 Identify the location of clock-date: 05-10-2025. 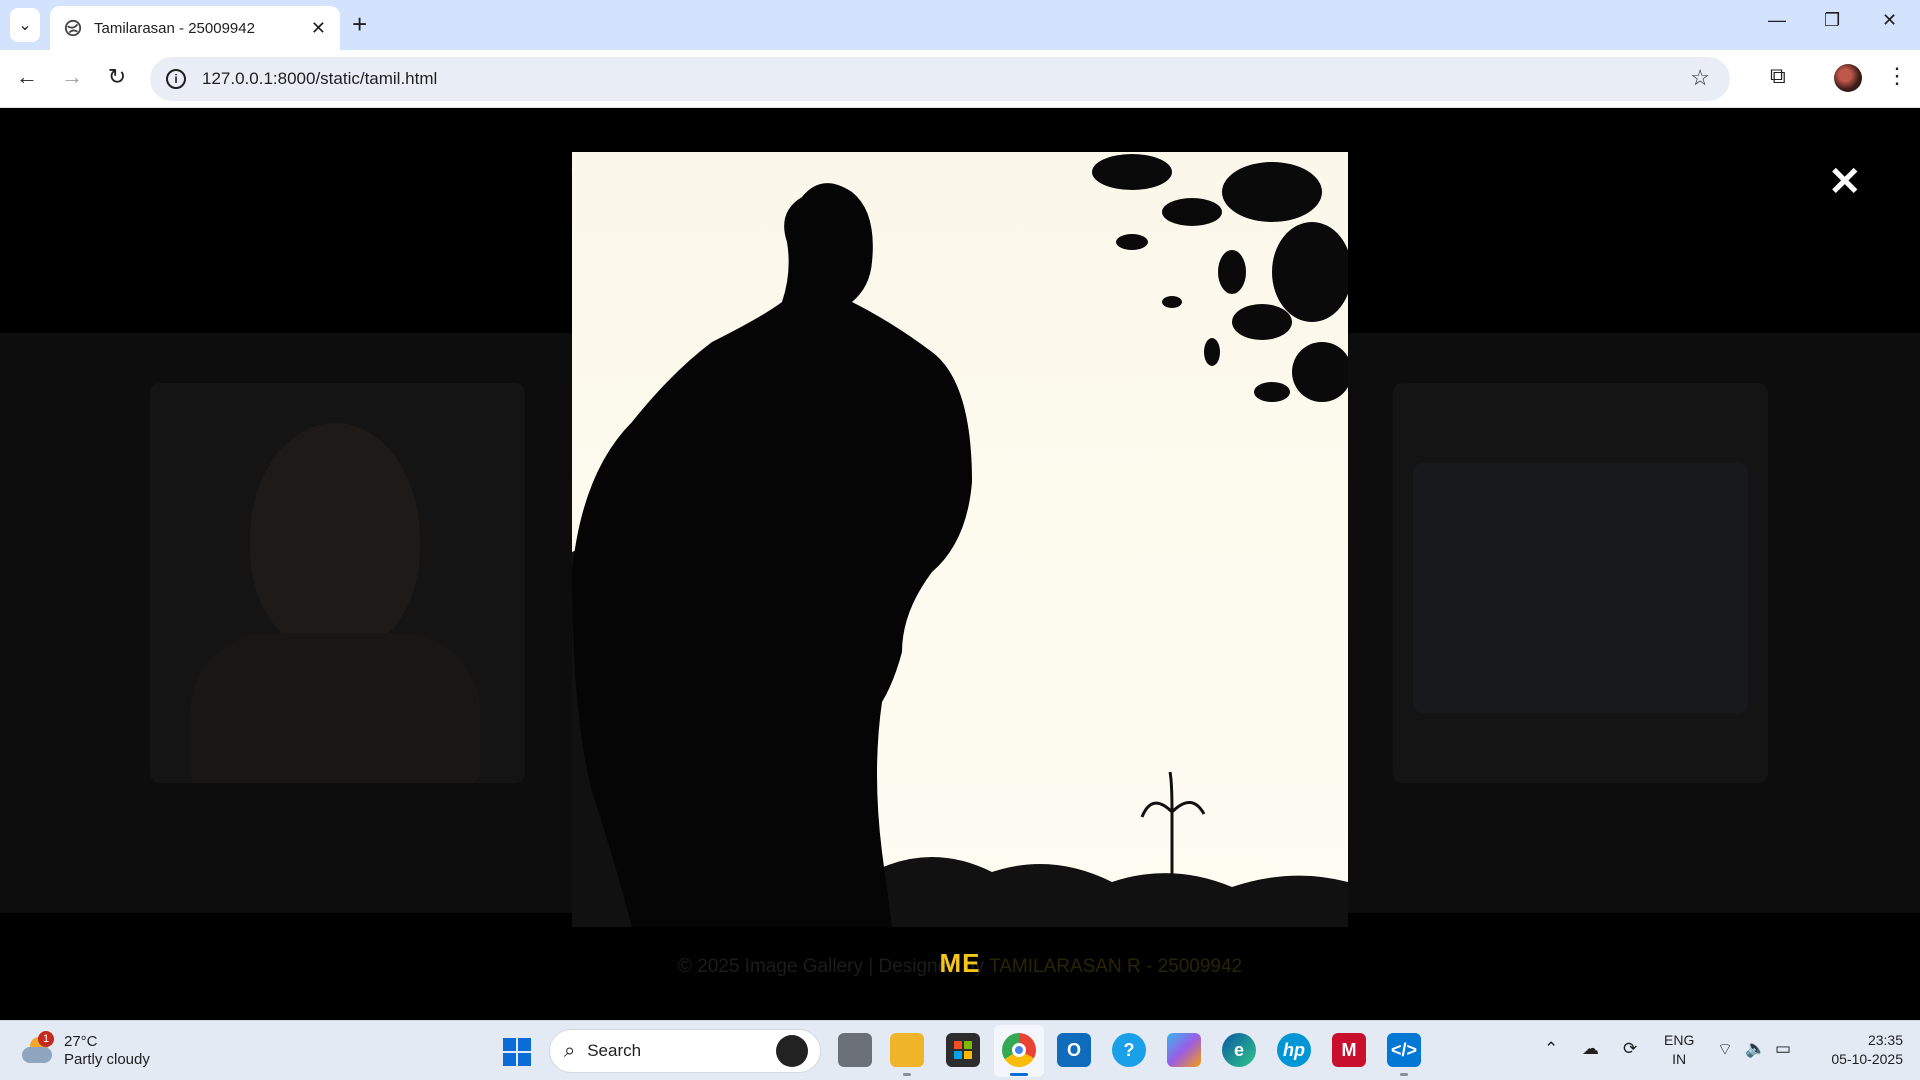
(1867, 1059).